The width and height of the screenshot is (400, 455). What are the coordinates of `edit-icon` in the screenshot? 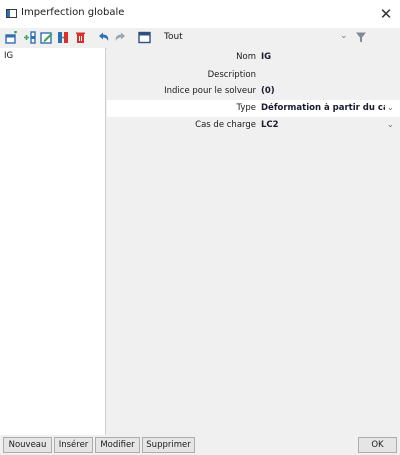 It's located at (46, 37).